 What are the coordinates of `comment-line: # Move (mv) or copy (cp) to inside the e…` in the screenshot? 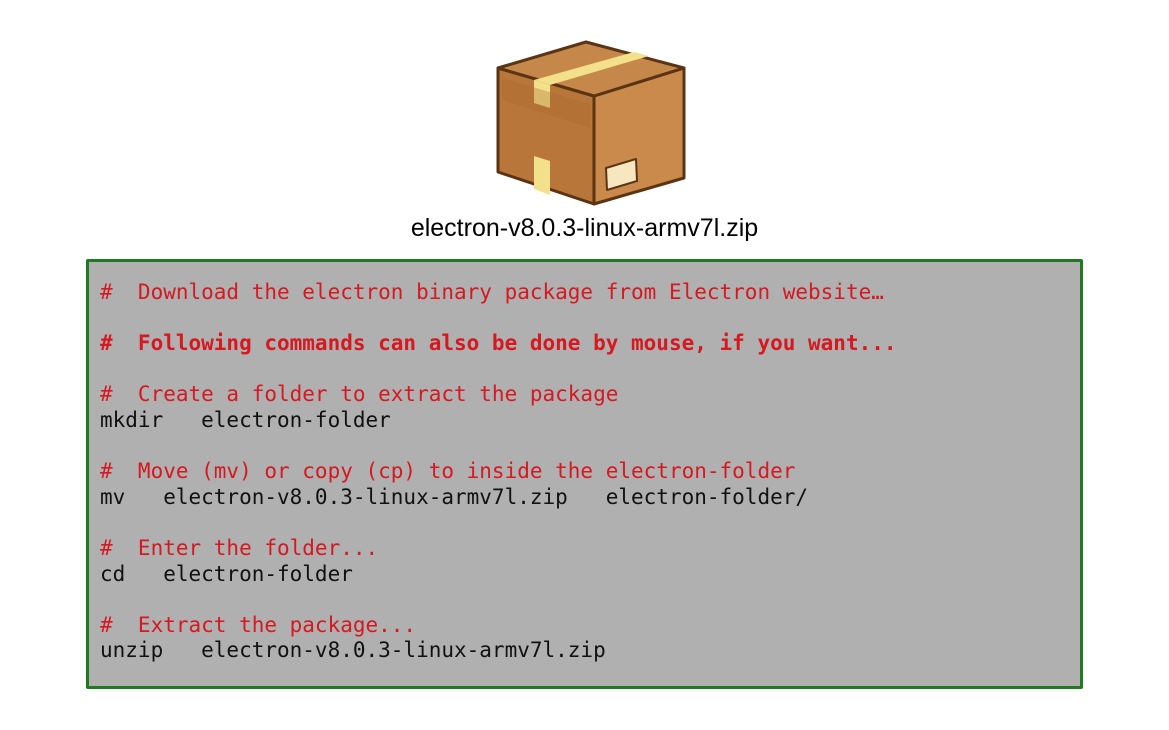 It's located at (448, 471).